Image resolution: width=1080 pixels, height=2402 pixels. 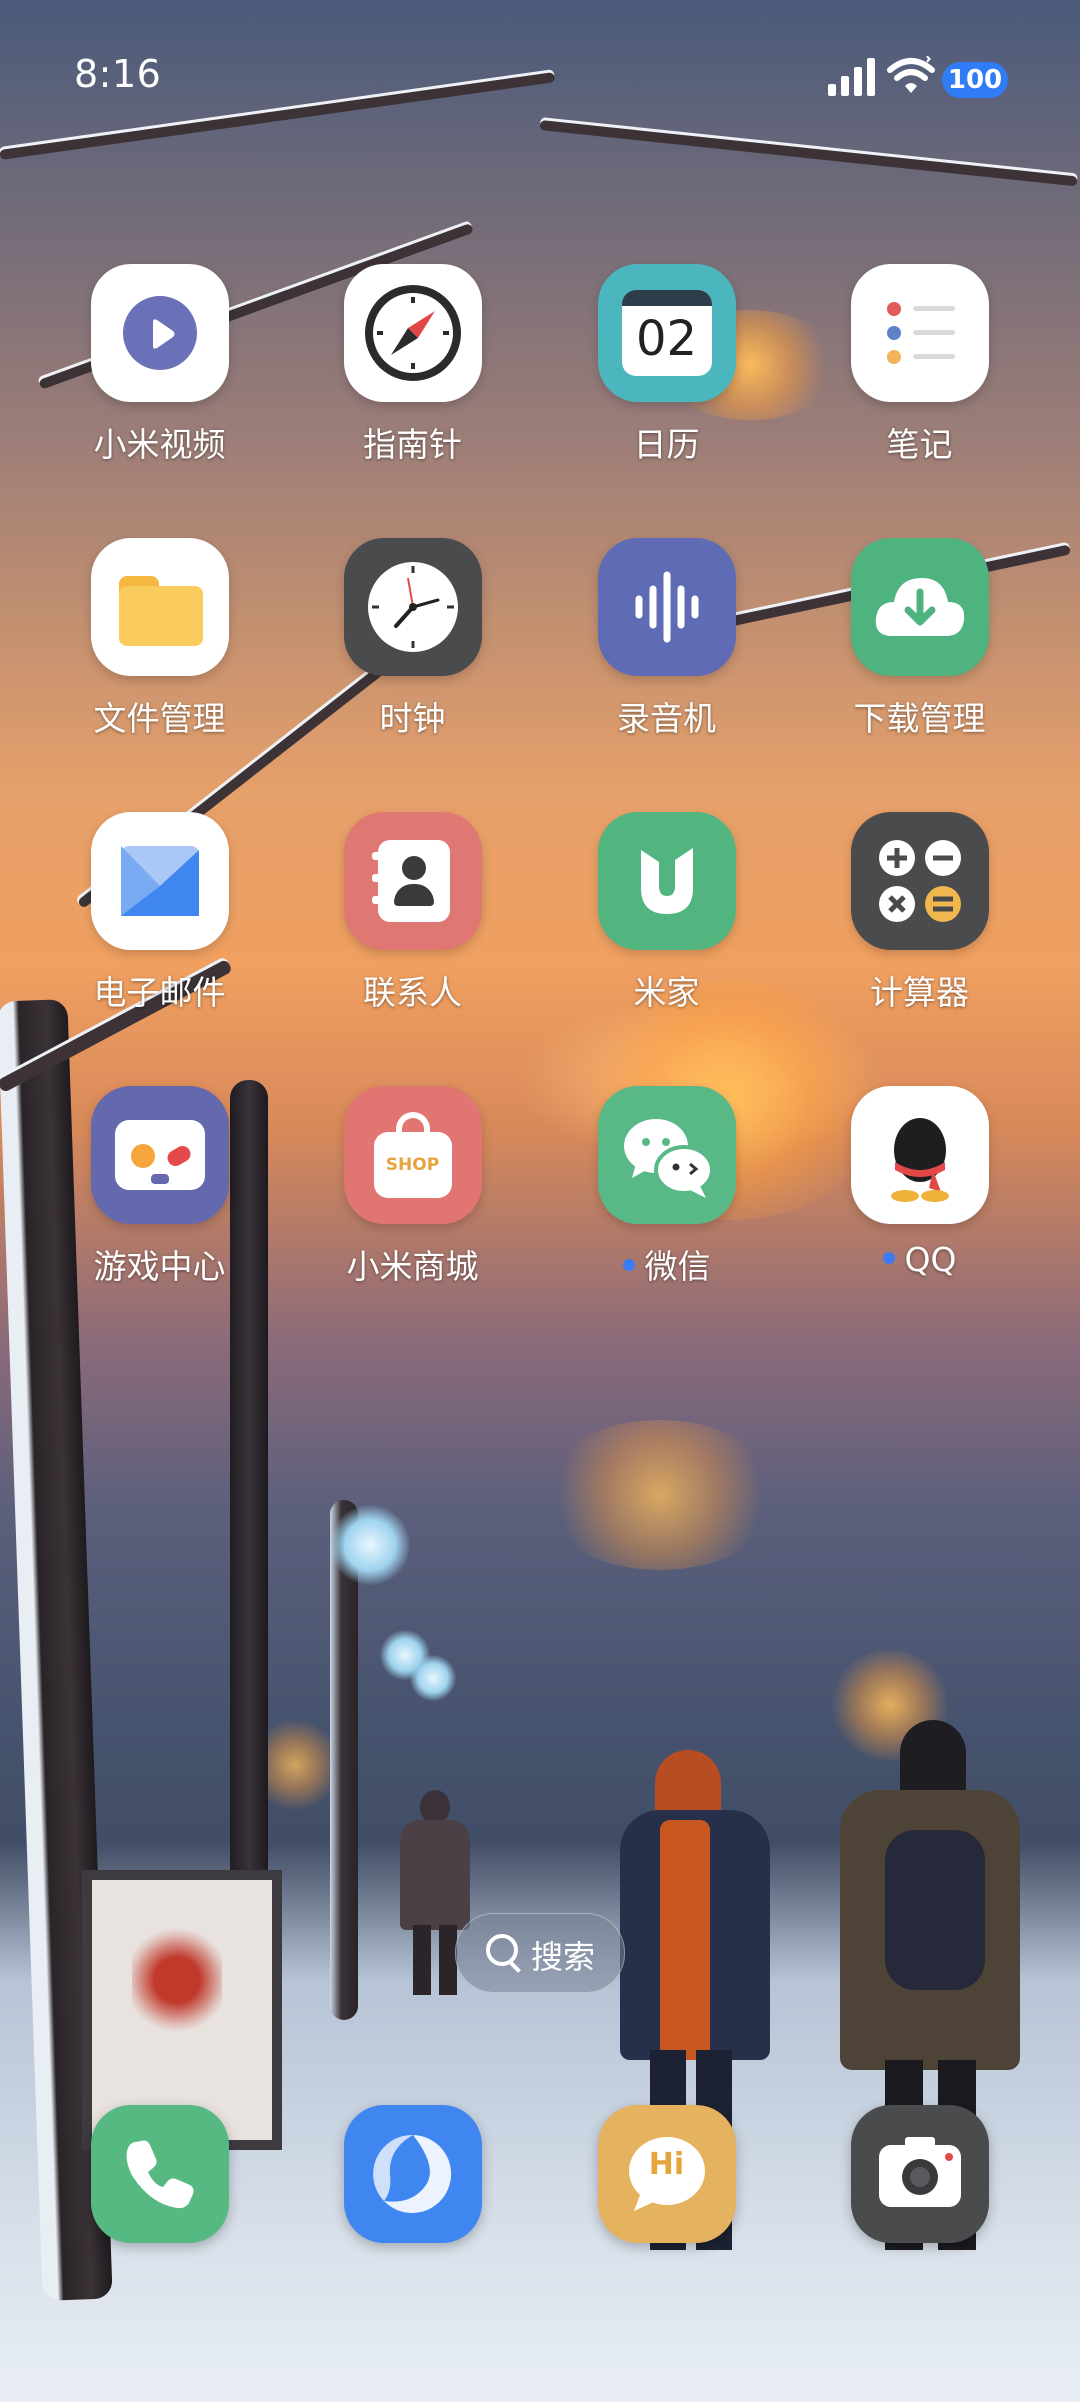 I want to click on shop-bag-text: SHOP, so click(x=412, y=1165).